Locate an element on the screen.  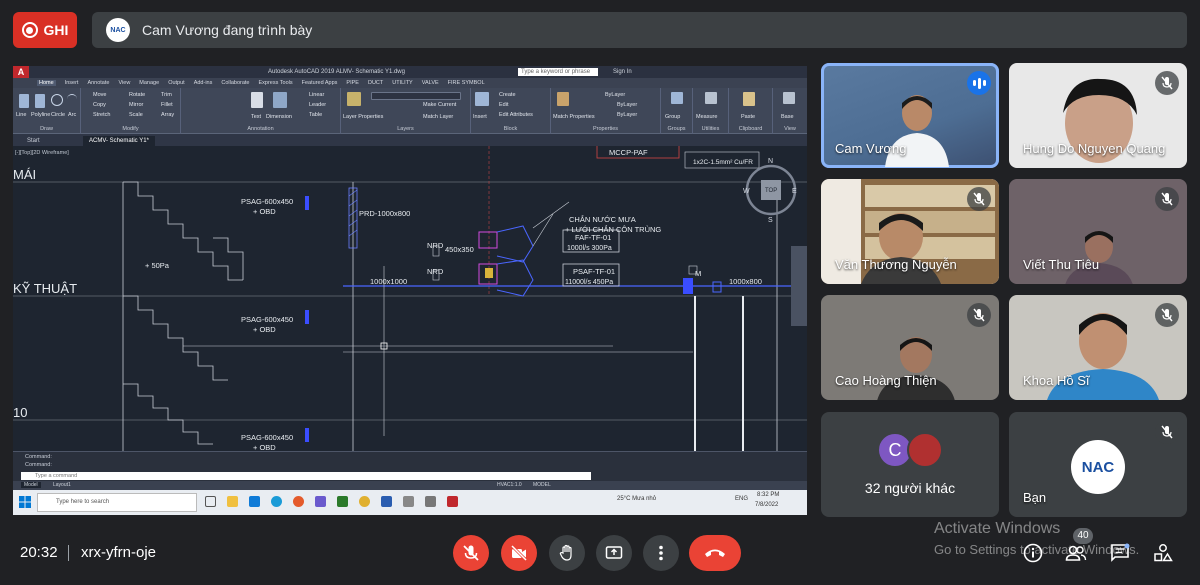
tray-date: 7/8/2022 is located at coordinates (766, 505).